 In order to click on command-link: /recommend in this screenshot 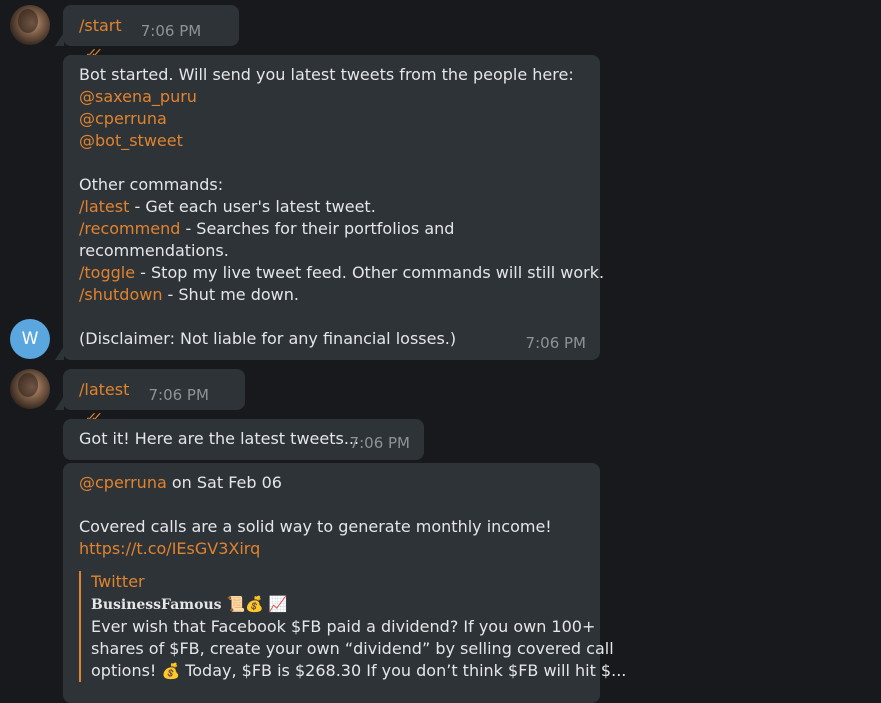, I will do `click(129, 228)`.